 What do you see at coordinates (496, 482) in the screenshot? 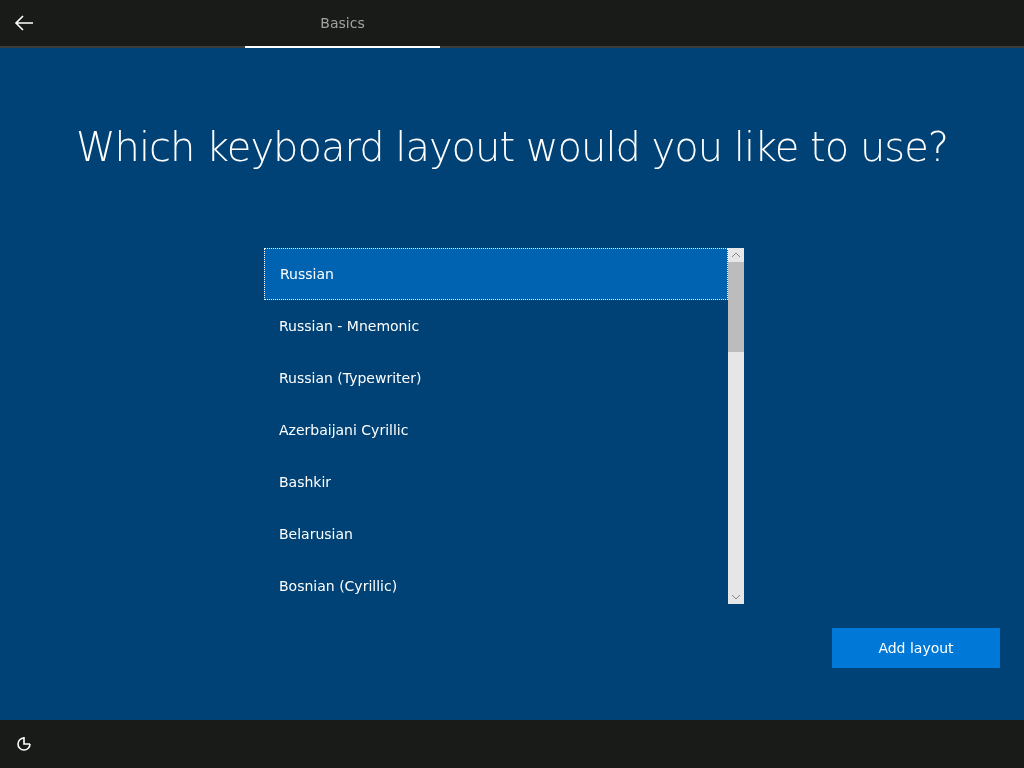
I see `layout-list-item: Bashkir` at bounding box center [496, 482].